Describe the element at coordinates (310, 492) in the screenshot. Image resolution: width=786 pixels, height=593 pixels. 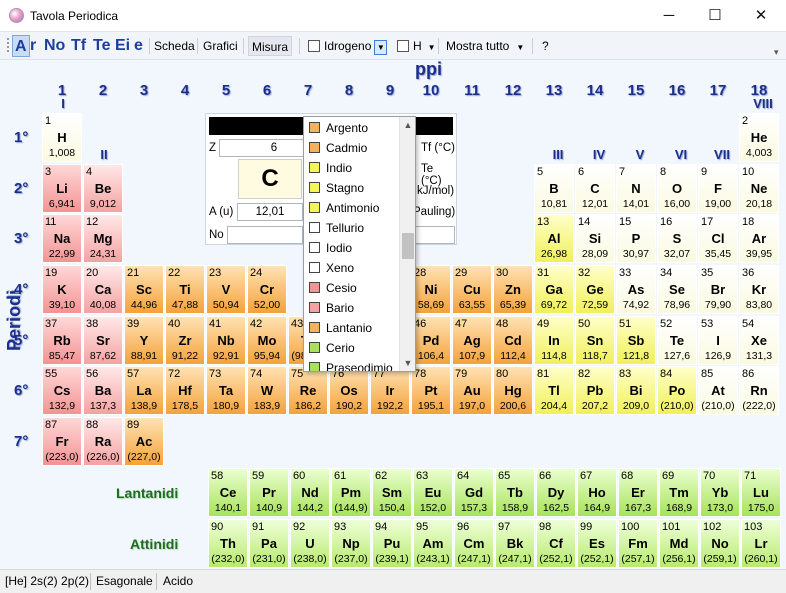
I see `element-cell-nd: 60 Nd 144,2` at that location.